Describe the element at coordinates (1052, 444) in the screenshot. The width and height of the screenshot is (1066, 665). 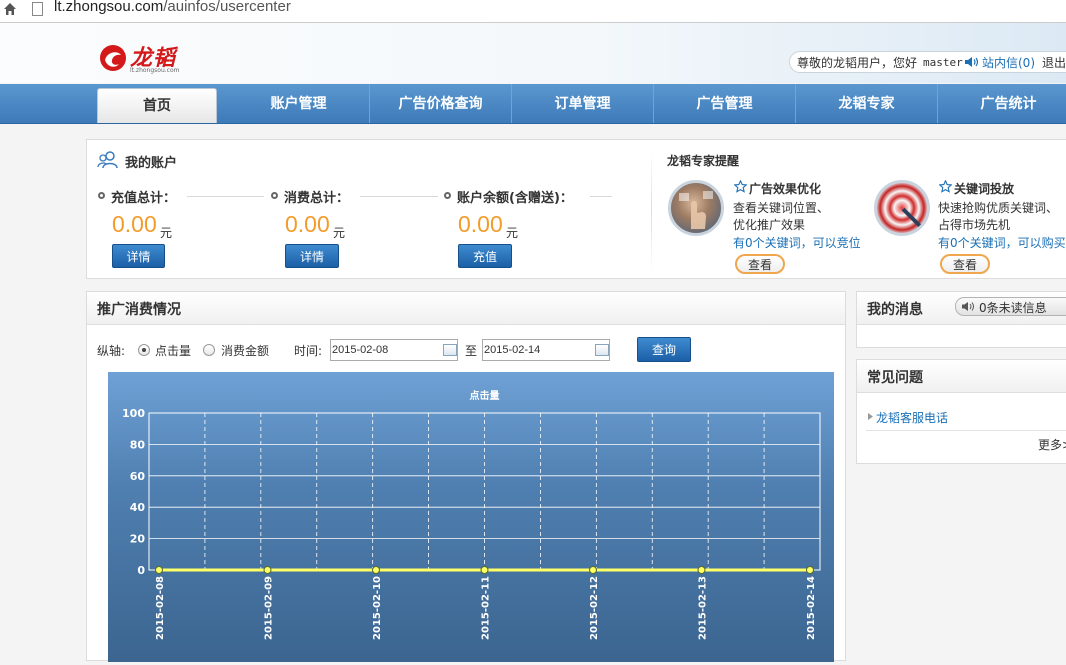
I see `faq-more-link: 更多>` at that location.